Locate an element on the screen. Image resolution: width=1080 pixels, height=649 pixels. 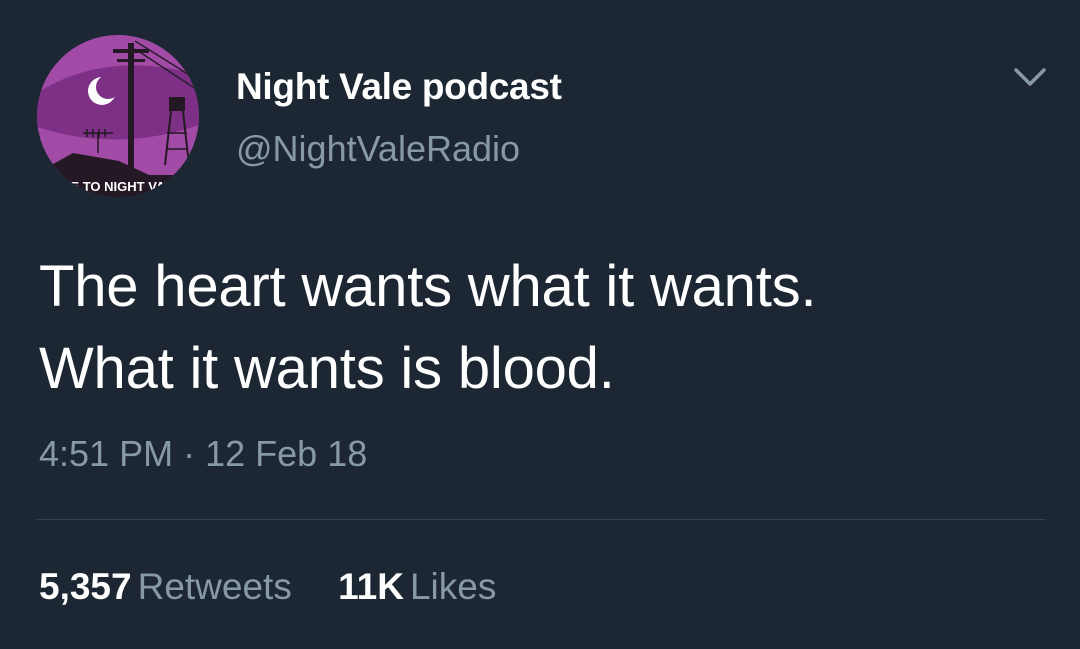
tweet-timestamp: 4:51 PM · 12 Feb 18 is located at coordinates (203, 454).